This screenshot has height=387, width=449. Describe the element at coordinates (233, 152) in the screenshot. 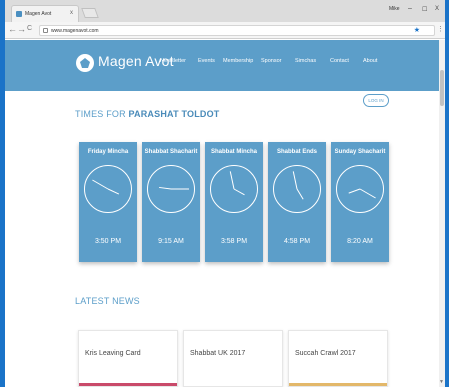

I see `time-card-label: Shabbat Mincha` at that location.